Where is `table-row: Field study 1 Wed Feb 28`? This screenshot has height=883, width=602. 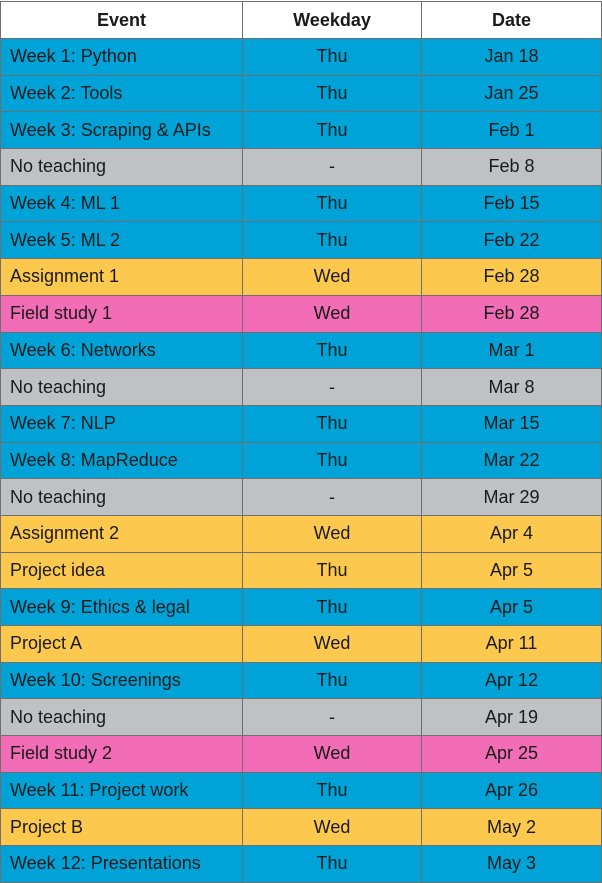 table-row: Field study 1 Wed Feb 28 is located at coordinates (301, 313).